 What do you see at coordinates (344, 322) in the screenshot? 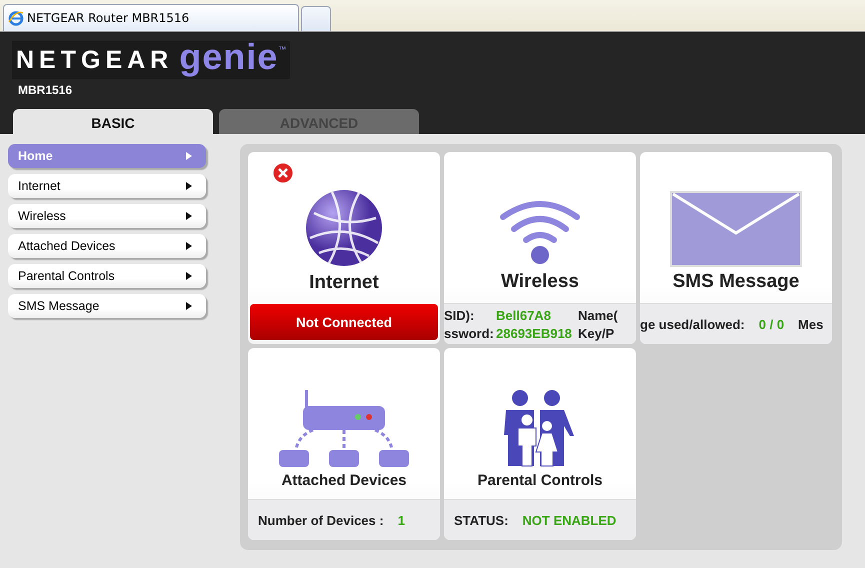
I see `connection-status: Not Connected` at bounding box center [344, 322].